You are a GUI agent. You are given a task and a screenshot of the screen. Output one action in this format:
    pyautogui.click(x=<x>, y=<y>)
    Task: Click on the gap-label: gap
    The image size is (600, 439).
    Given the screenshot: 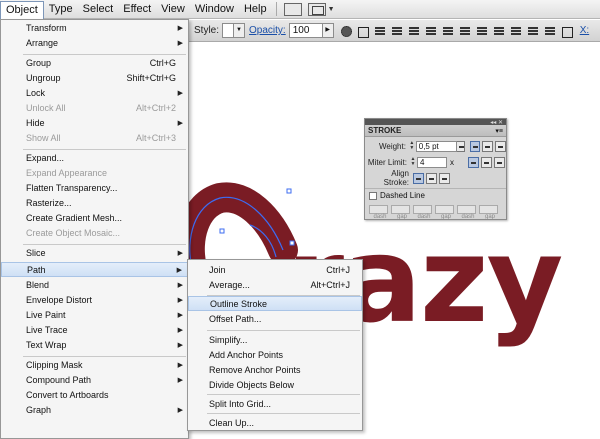 What is the action you would take?
    pyautogui.click(x=401, y=217)
    